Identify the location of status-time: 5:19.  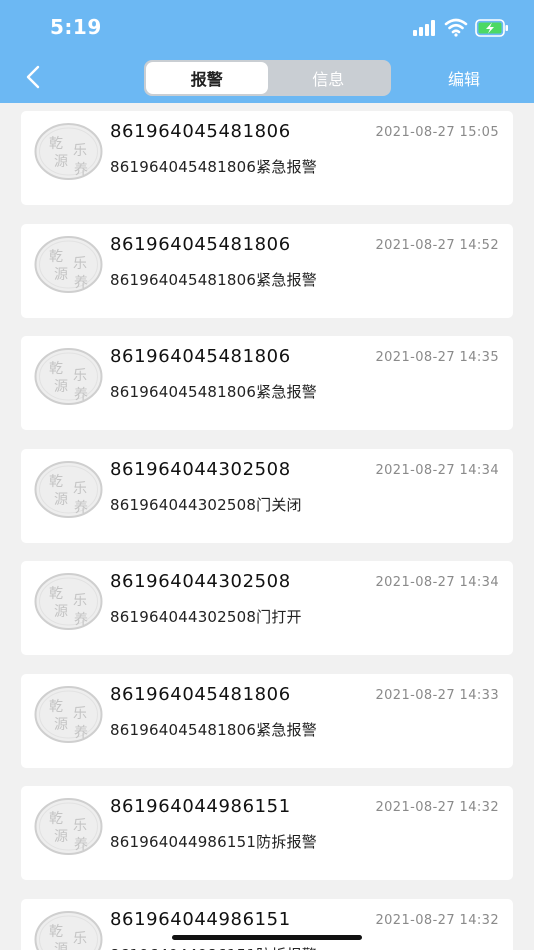
(76, 27).